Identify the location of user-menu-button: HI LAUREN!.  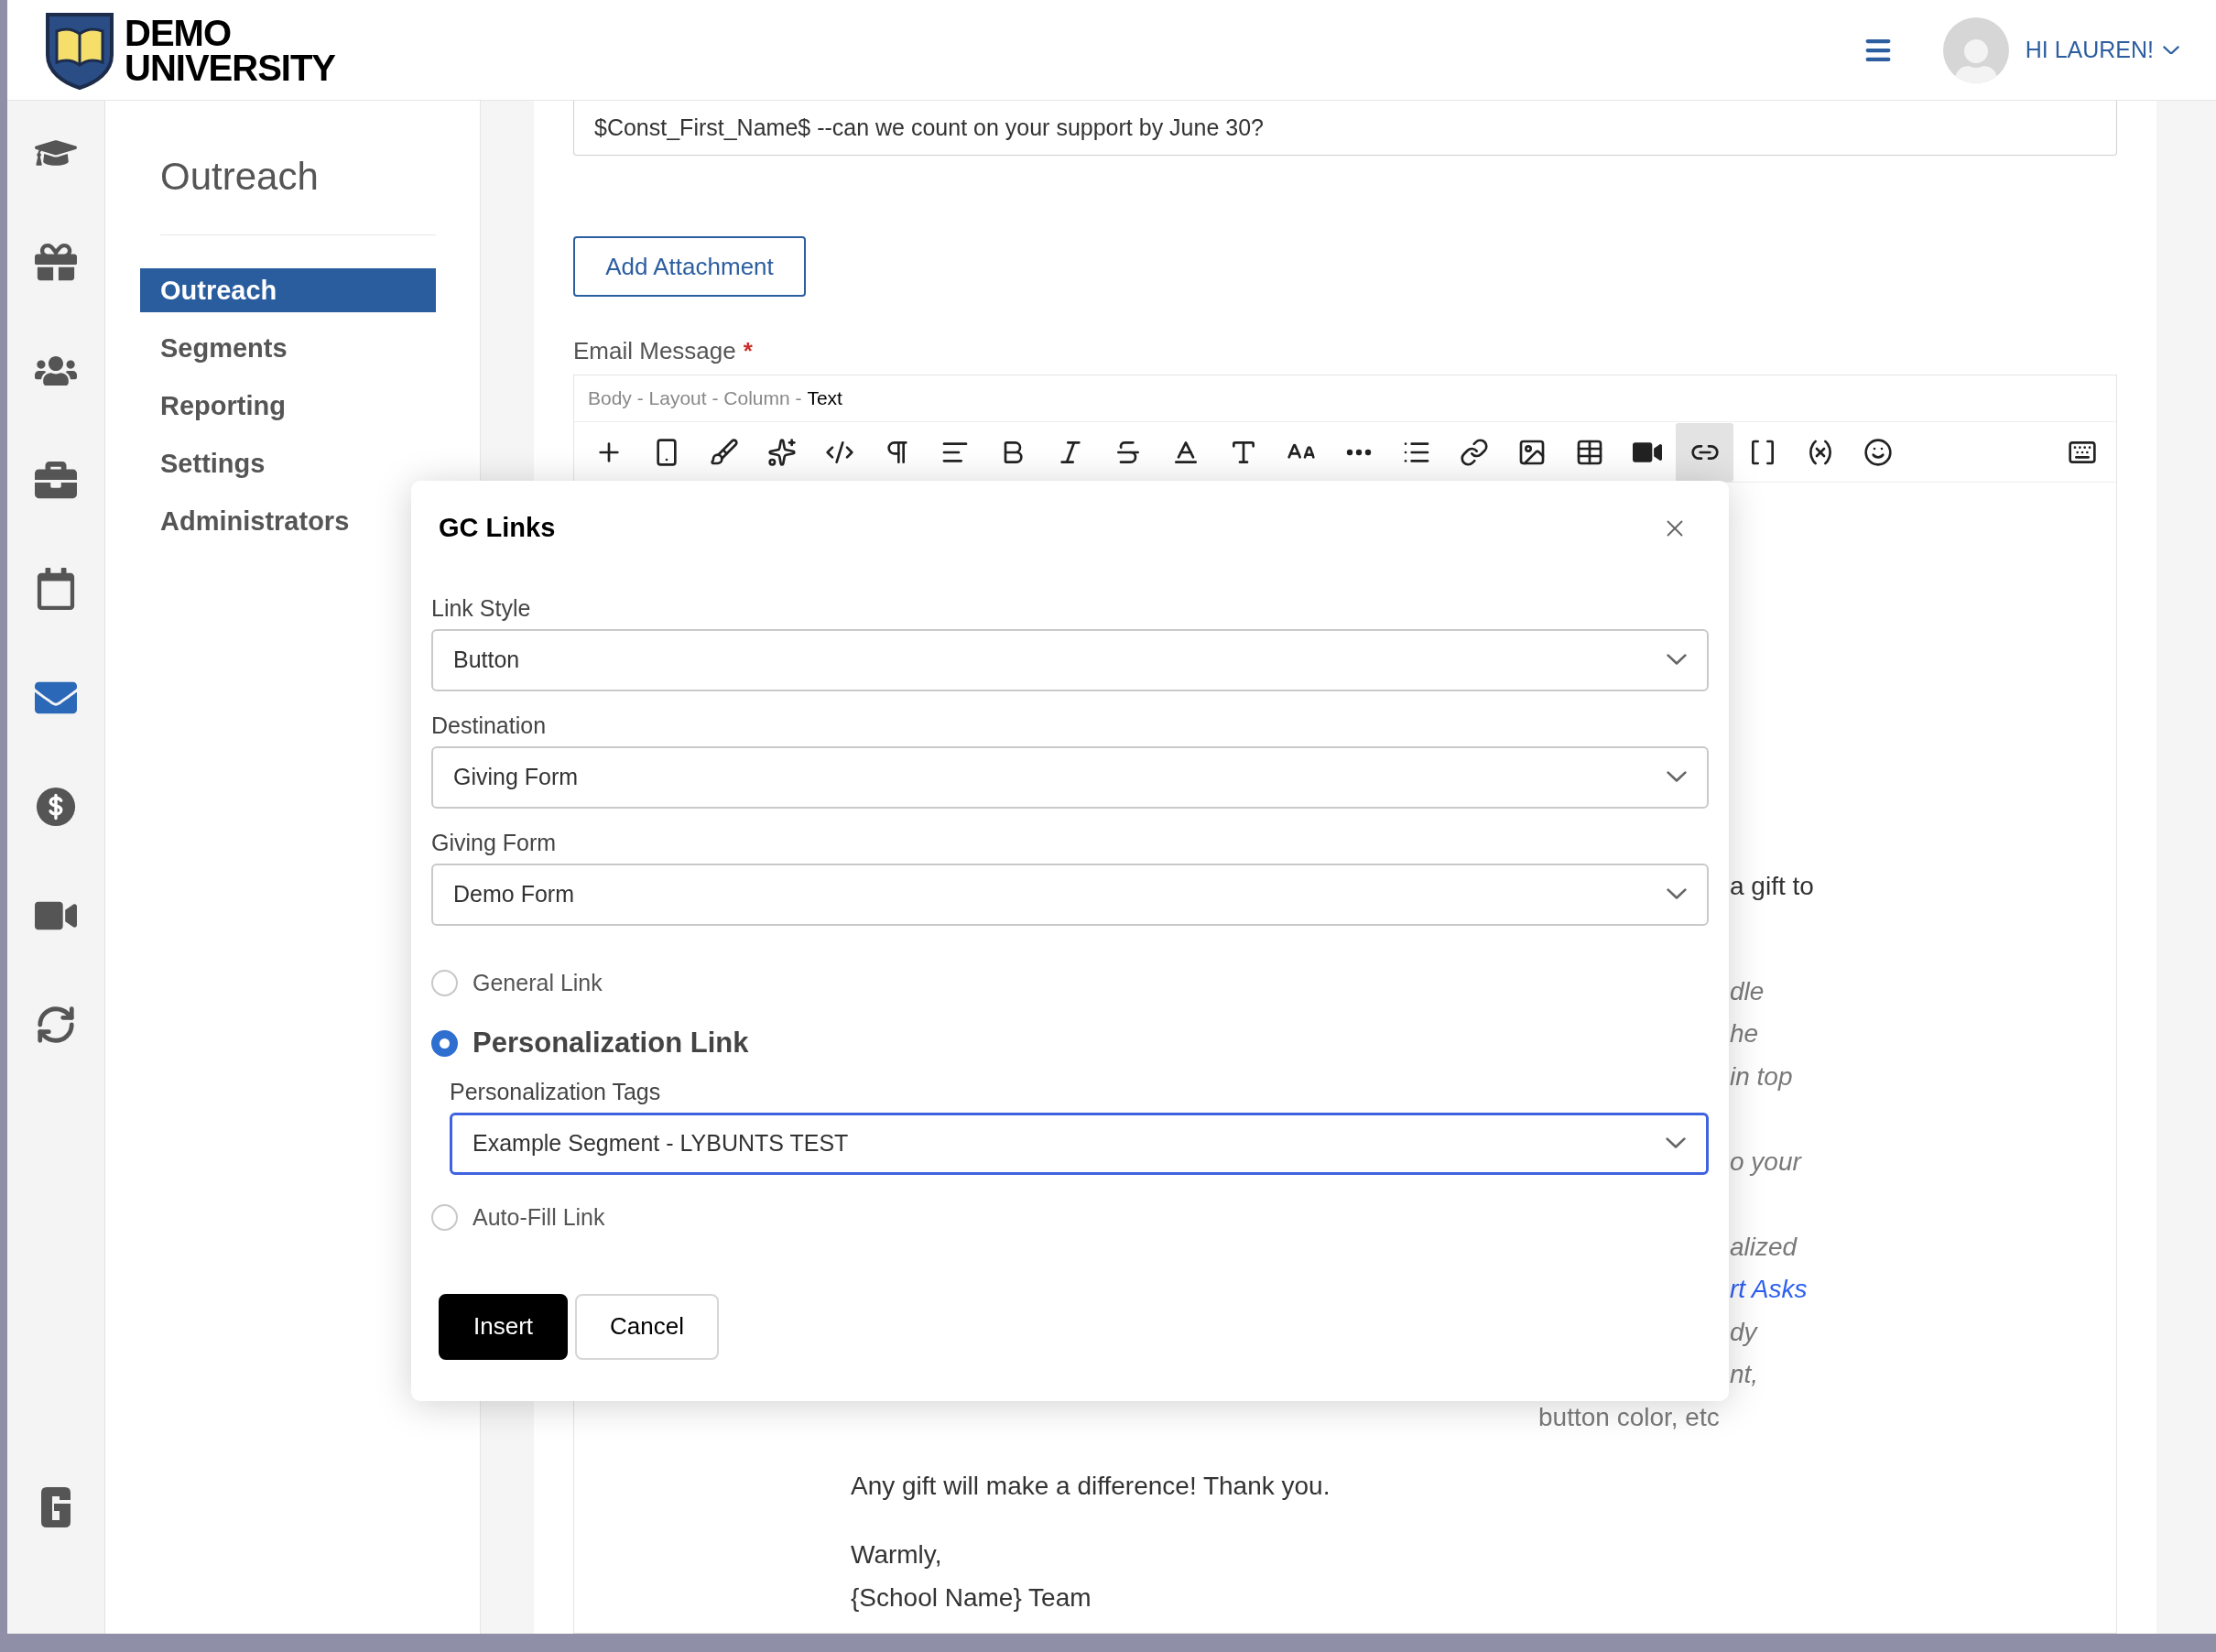
(2102, 50).